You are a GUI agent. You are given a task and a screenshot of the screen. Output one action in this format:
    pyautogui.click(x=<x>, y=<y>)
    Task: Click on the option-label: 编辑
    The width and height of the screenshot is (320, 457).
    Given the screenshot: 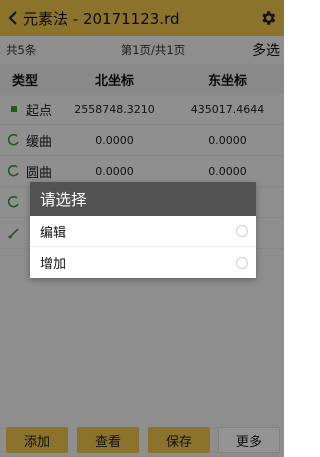 What is the action you would take?
    pyautogui.click(x=53, y=233)
    